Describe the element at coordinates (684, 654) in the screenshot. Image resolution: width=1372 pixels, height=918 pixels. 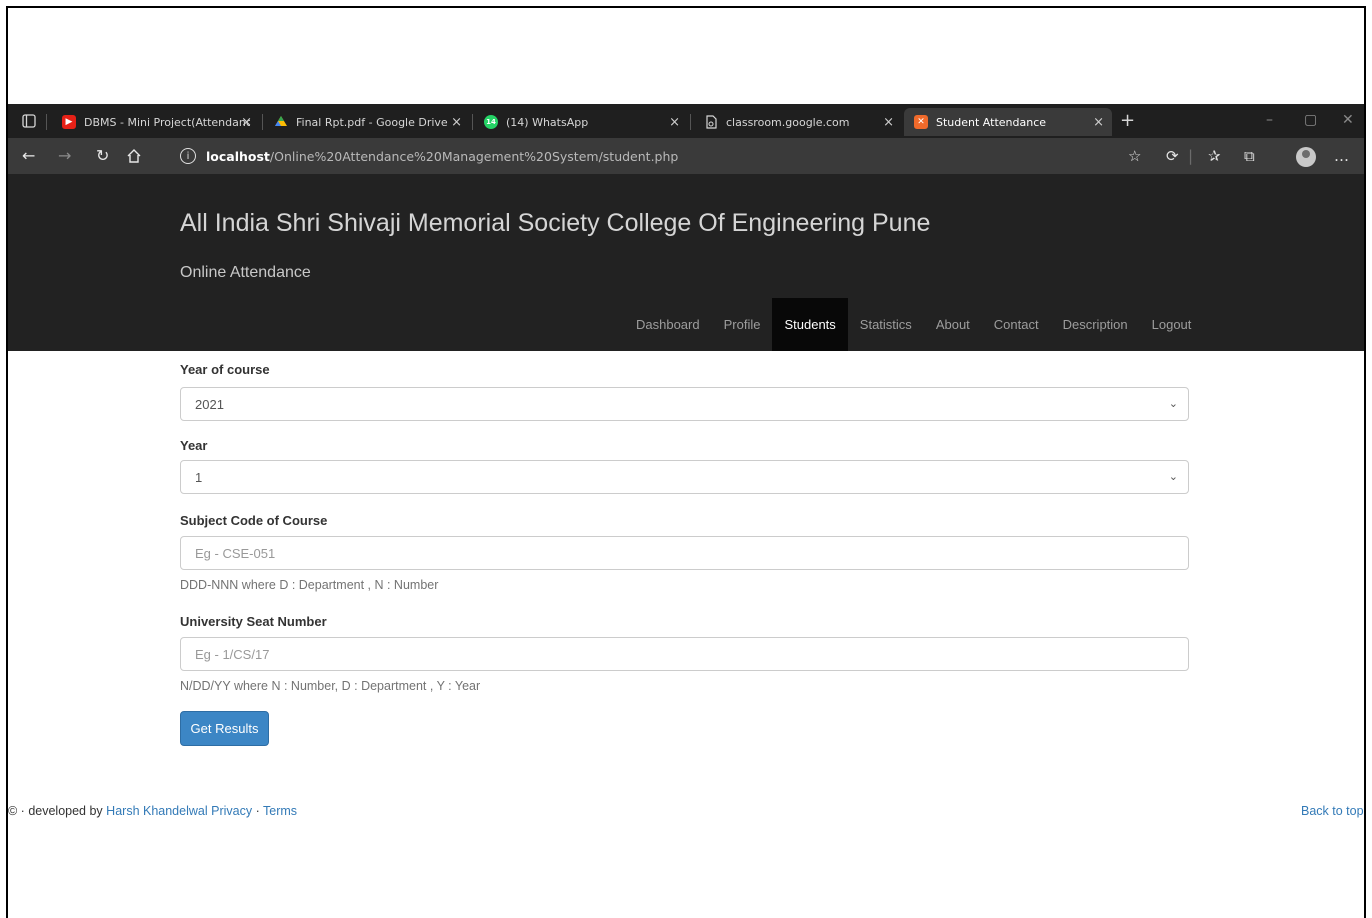
I see `seat-number-input: Eg - 1/CS/17` at that location.